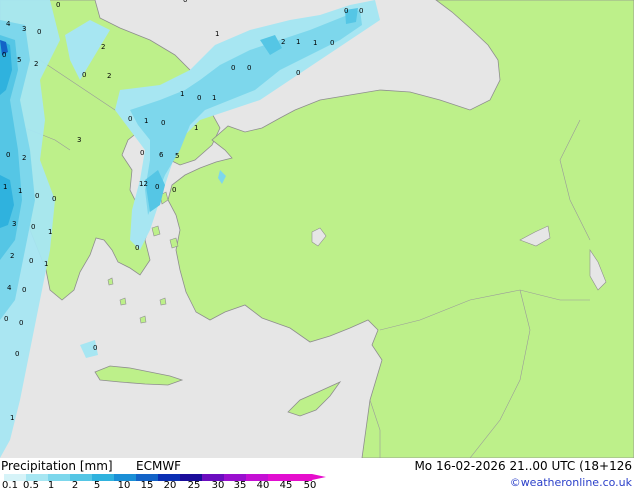  What do you see at coordinates (31, 485) in the screenshot?
I see `scale-tick-label: 0.5` at bounding box center [31, 485].